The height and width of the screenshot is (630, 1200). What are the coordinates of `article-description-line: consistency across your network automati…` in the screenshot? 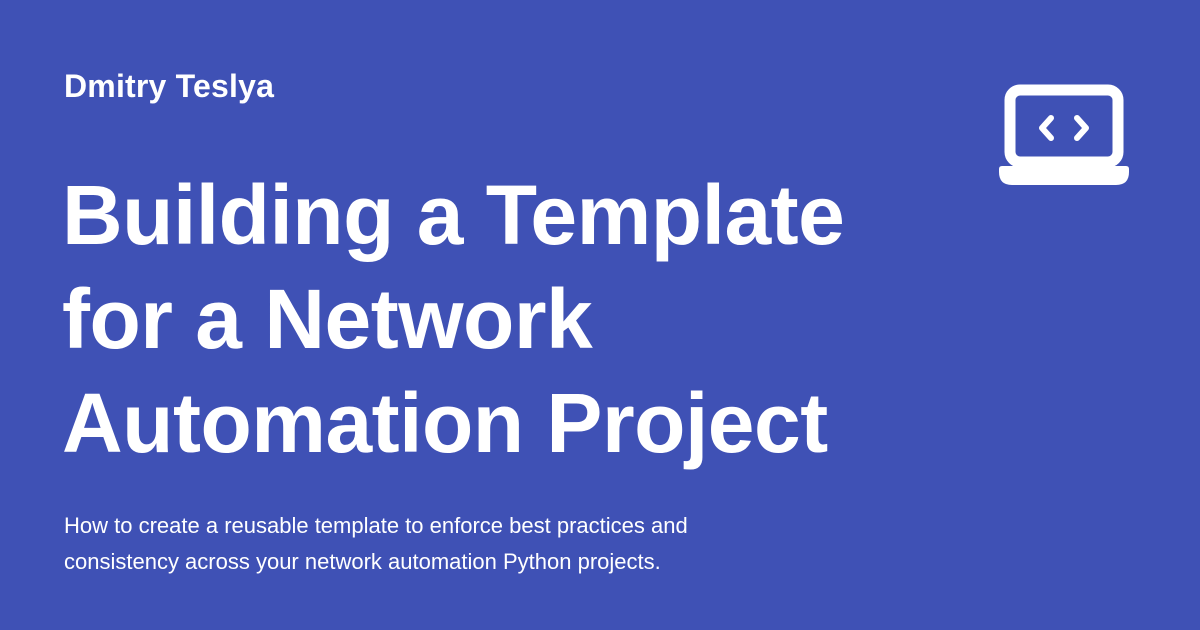 It's located at (362, 561).